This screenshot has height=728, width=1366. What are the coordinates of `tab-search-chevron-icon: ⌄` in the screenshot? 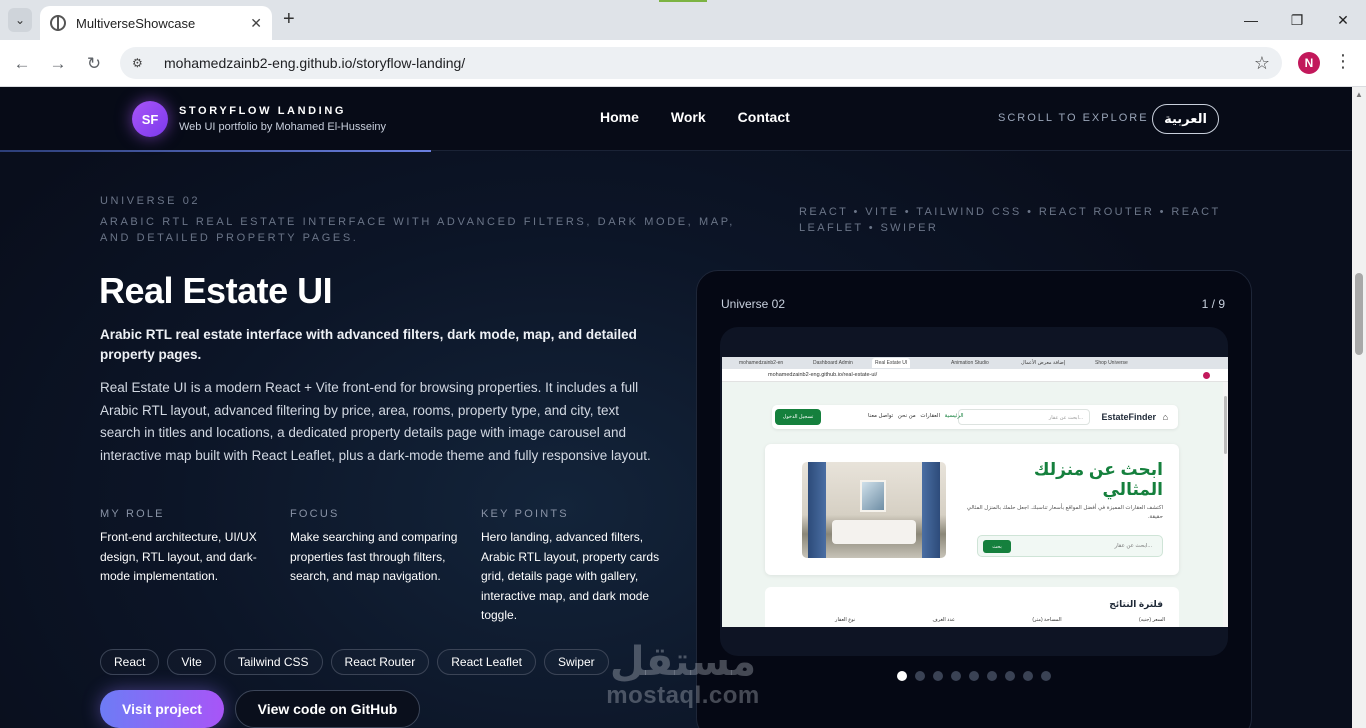 It's located at (20, 20).